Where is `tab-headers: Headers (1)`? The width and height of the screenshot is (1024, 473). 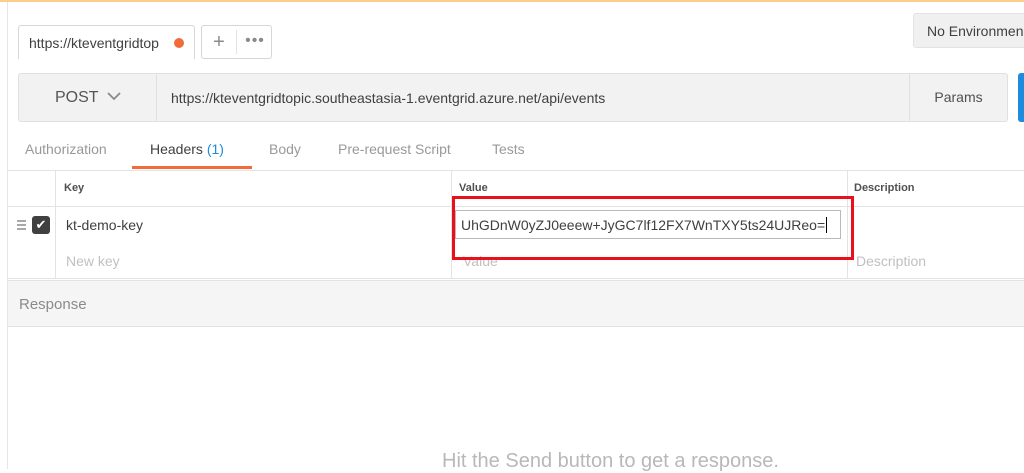 tab-headers: Headers (1) is located at coordinates (187, 149).